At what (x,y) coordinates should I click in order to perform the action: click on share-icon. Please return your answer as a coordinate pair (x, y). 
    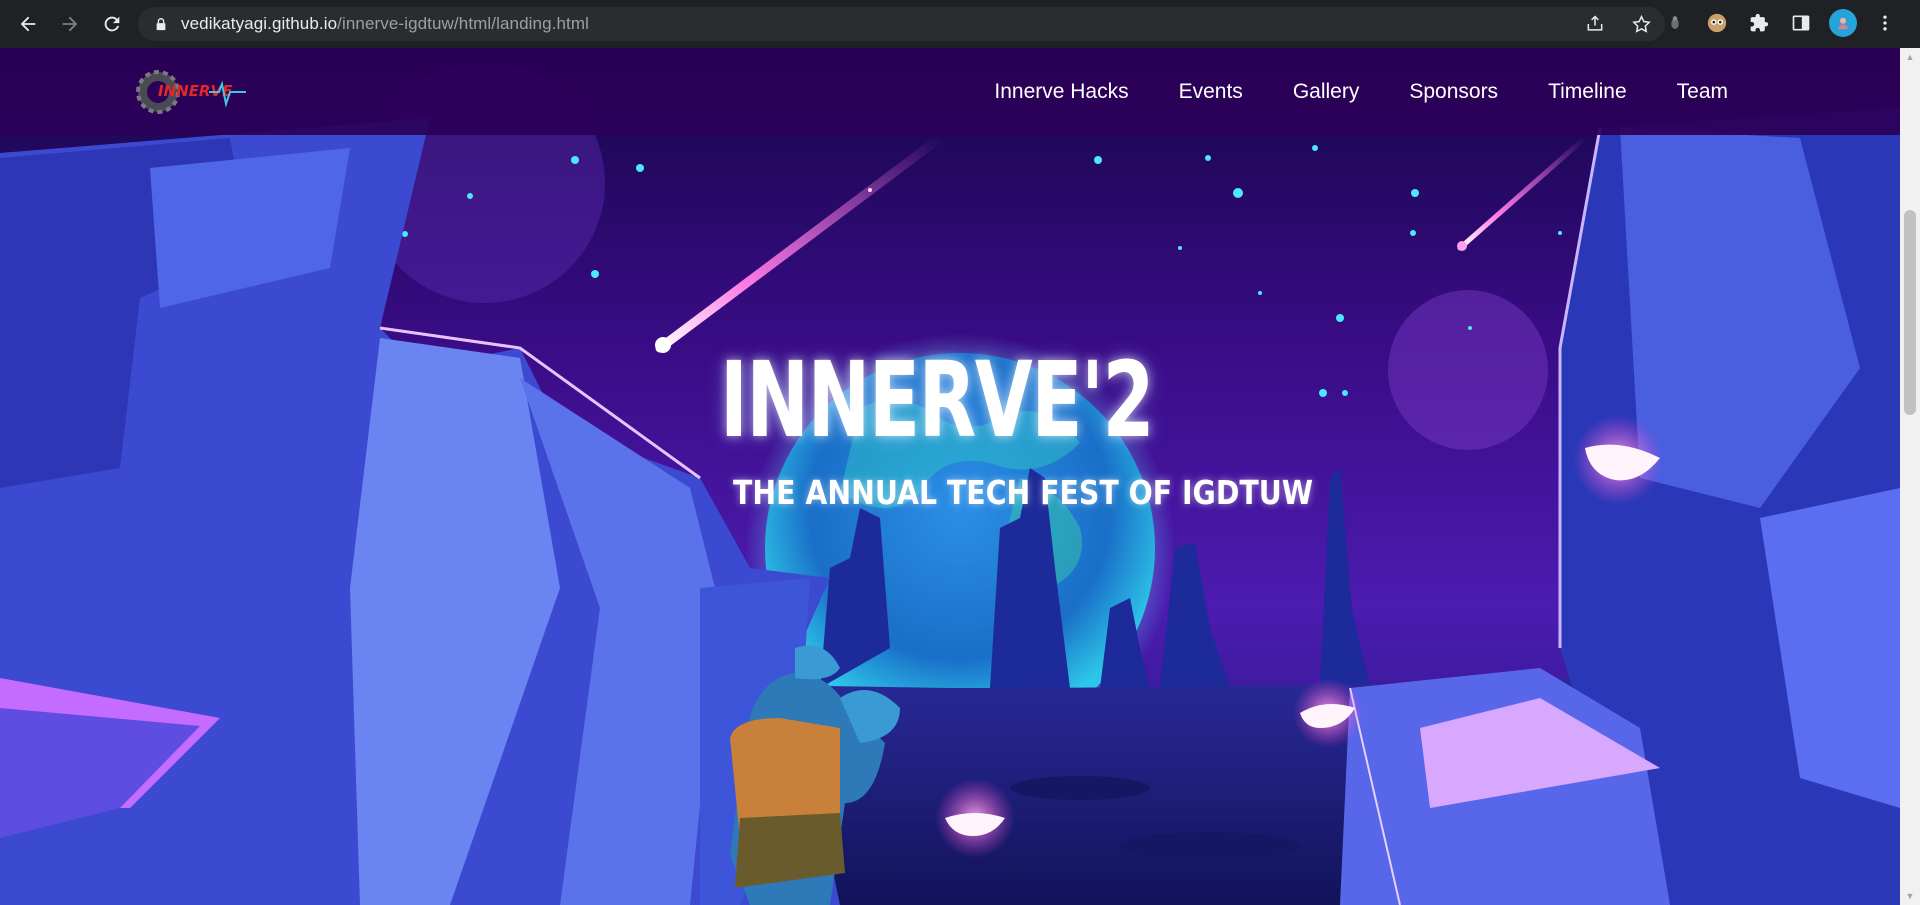
    Looking at the image, I should click on (1595, 24).